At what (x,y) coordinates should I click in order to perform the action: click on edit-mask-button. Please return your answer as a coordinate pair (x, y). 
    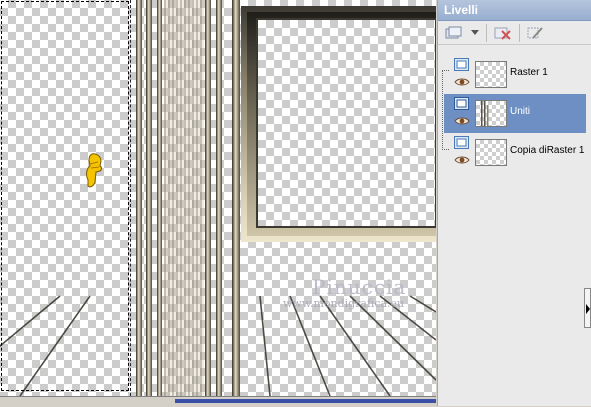
    Looking at the image, I should click on (536, 33).